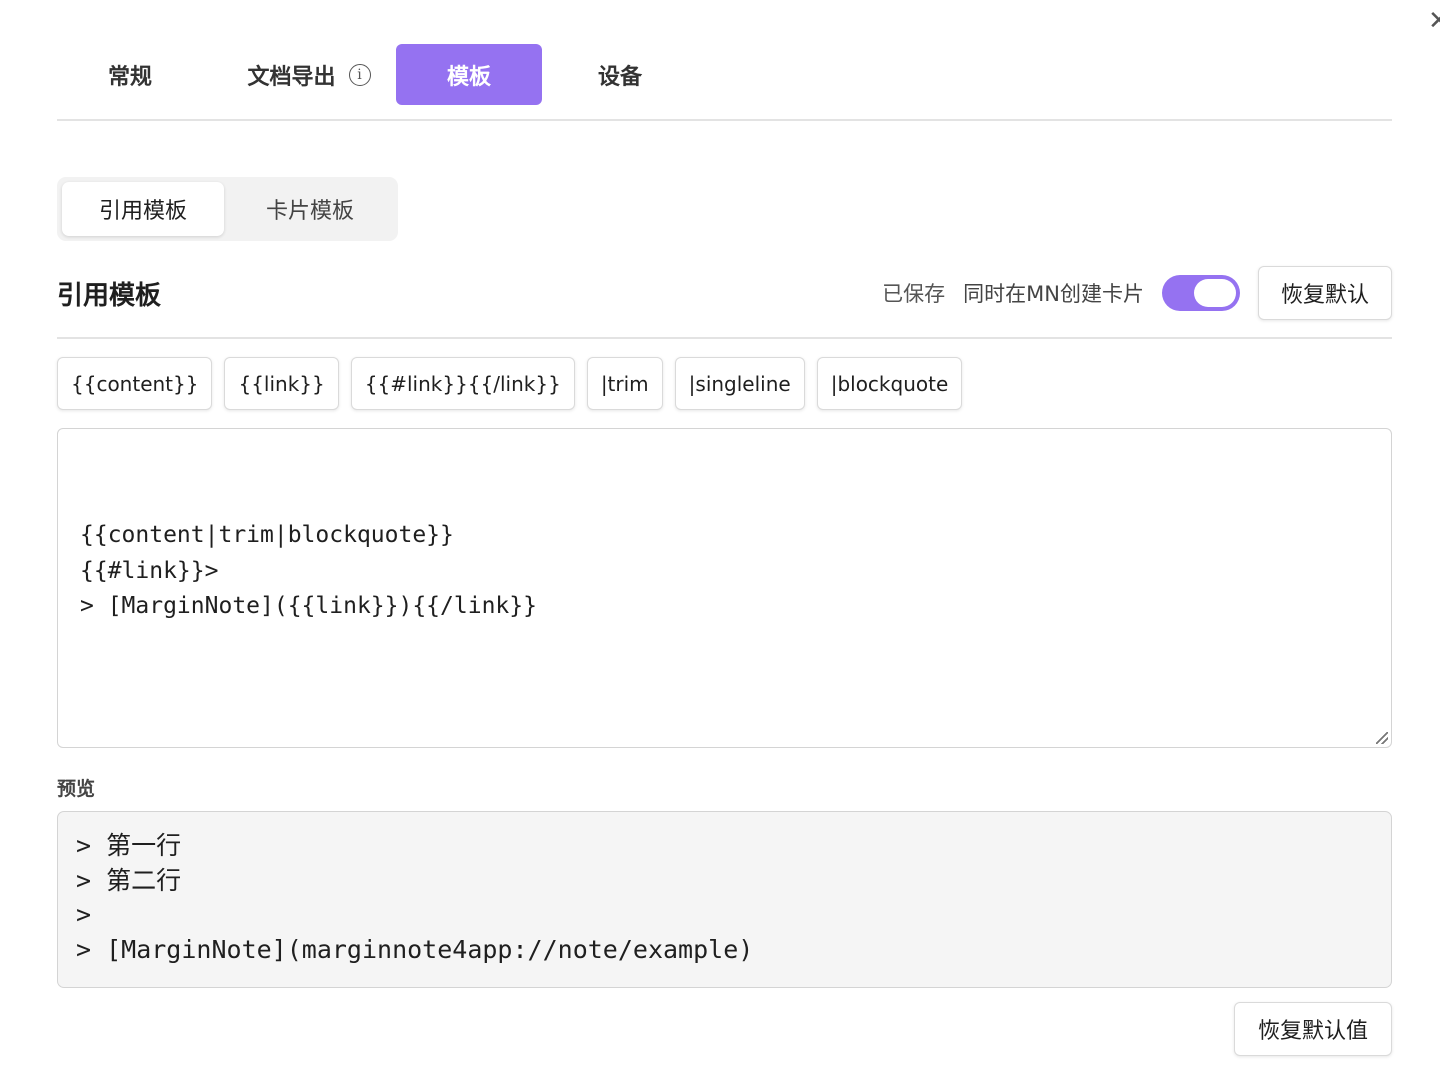 The height and width of the screenshot is (1084, 1440). What do you see at coordinates (619, 77) in the screenshot?
I see `tab-devices-label: 设备` at bounding box center [619, 77].